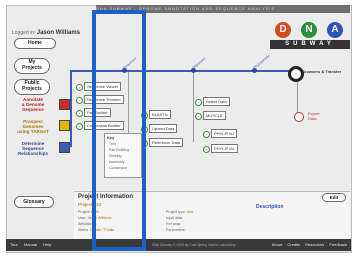 The height and width of the screenshot is (257, 357). I want to click on determine-relationships-label: Determine Sequence Relationships, so click(33, 148).